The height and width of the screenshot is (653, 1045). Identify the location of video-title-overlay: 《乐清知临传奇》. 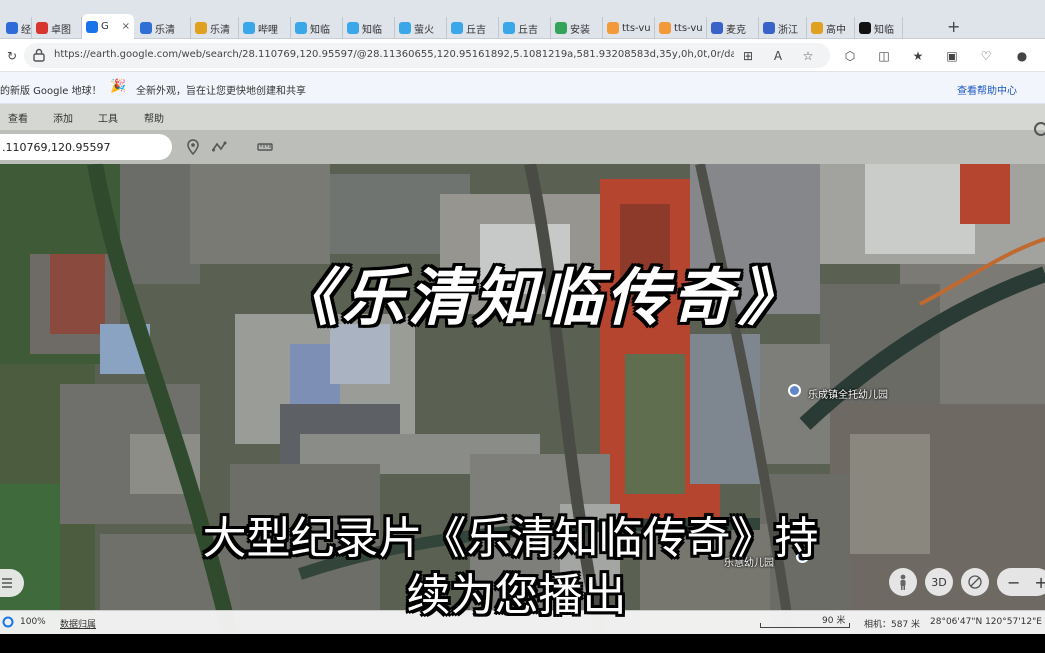
(539, 297).